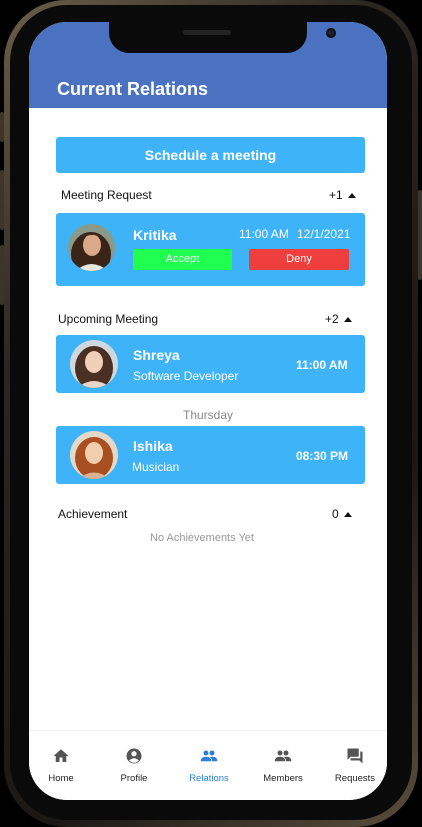 This screenshot has height=827, width=422. What do you see at coordinates (355, 778) in the screenshot?
I see `nav-label: Requests` at bounding box center [355, 778].